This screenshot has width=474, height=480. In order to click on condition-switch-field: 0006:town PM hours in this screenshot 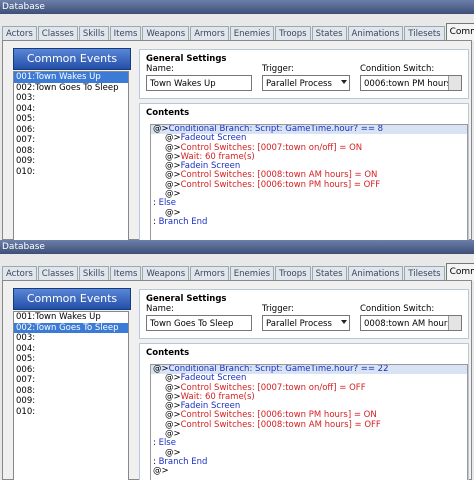, I will do `click(411, 83)`.